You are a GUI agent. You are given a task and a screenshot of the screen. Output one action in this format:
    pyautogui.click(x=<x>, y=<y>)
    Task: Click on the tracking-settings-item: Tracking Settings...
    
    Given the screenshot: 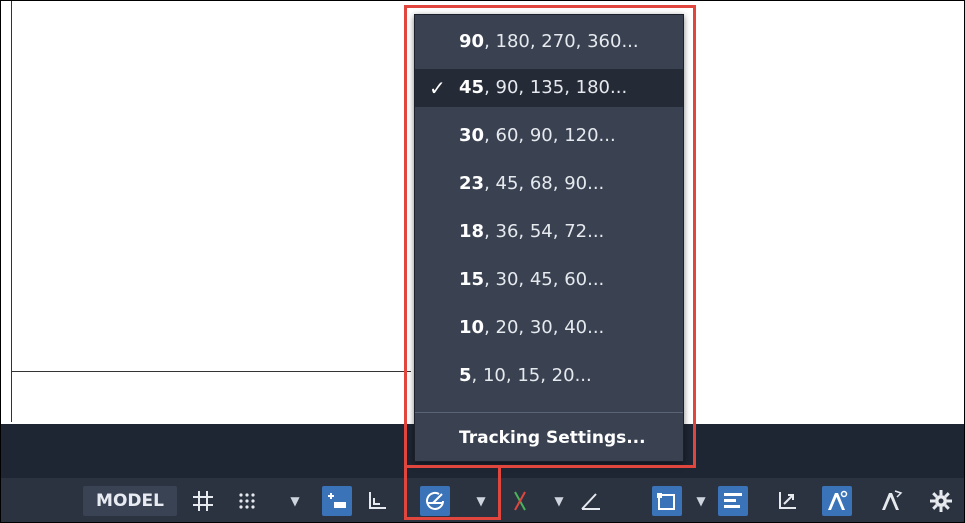 What is the action you would take?
    pyautogui.click(x=549, y=438)
    